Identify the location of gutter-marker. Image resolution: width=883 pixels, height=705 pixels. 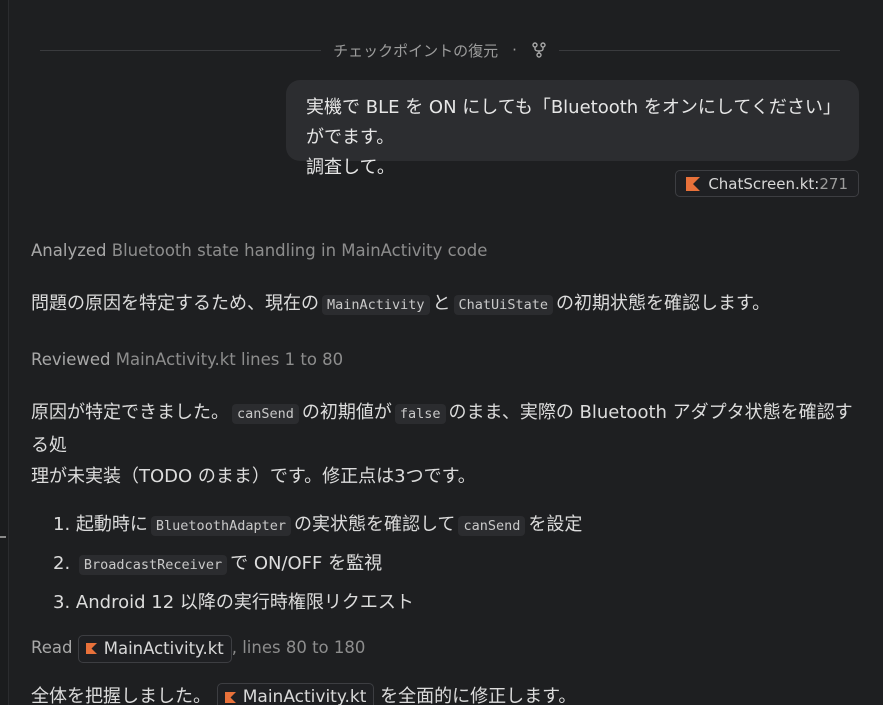
(3, 537).